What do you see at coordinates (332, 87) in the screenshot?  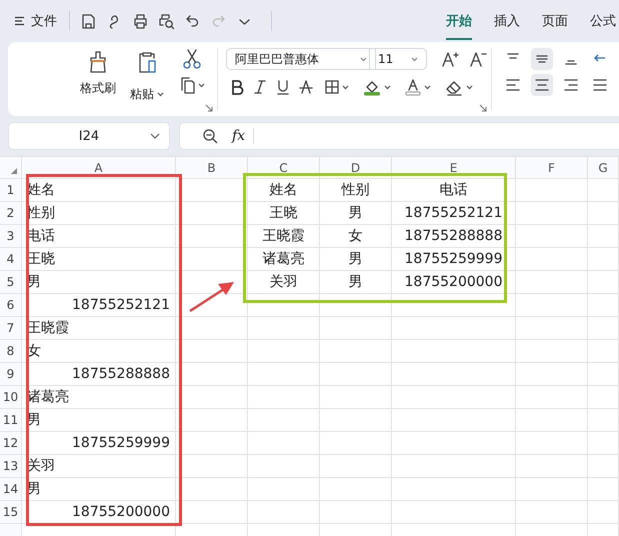 I see `borders-icon` at bounding box center [332, 87].